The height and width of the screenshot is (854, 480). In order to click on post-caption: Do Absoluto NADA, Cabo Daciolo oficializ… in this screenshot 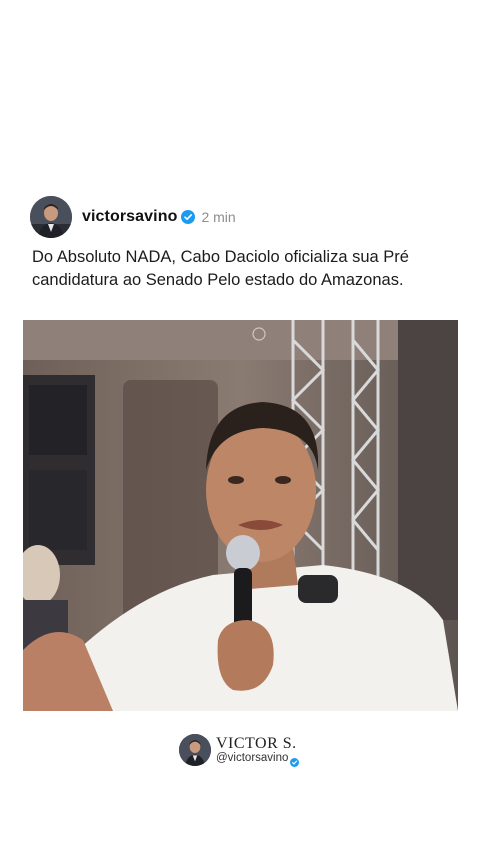, I will do `click(220, 268)`.